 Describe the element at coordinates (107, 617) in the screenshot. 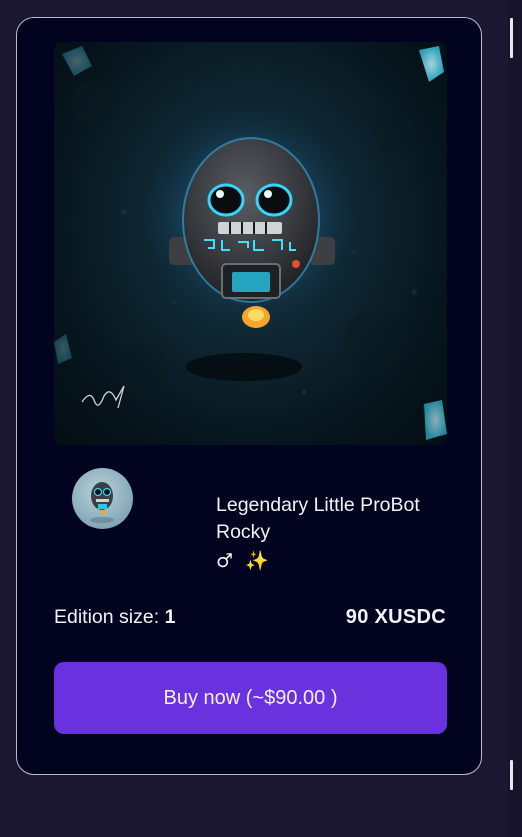

I see `edition-size-label: Edition size:` at that location.